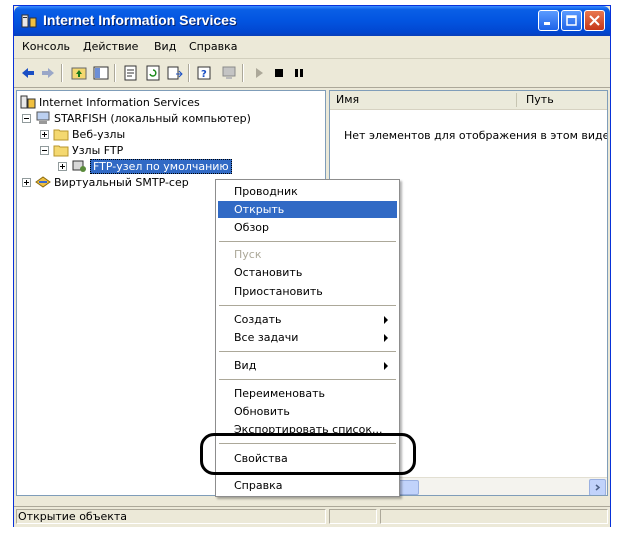  Describe the element at coordinates (28, 102) in the screenshot. I see `iis-icon` at that location.